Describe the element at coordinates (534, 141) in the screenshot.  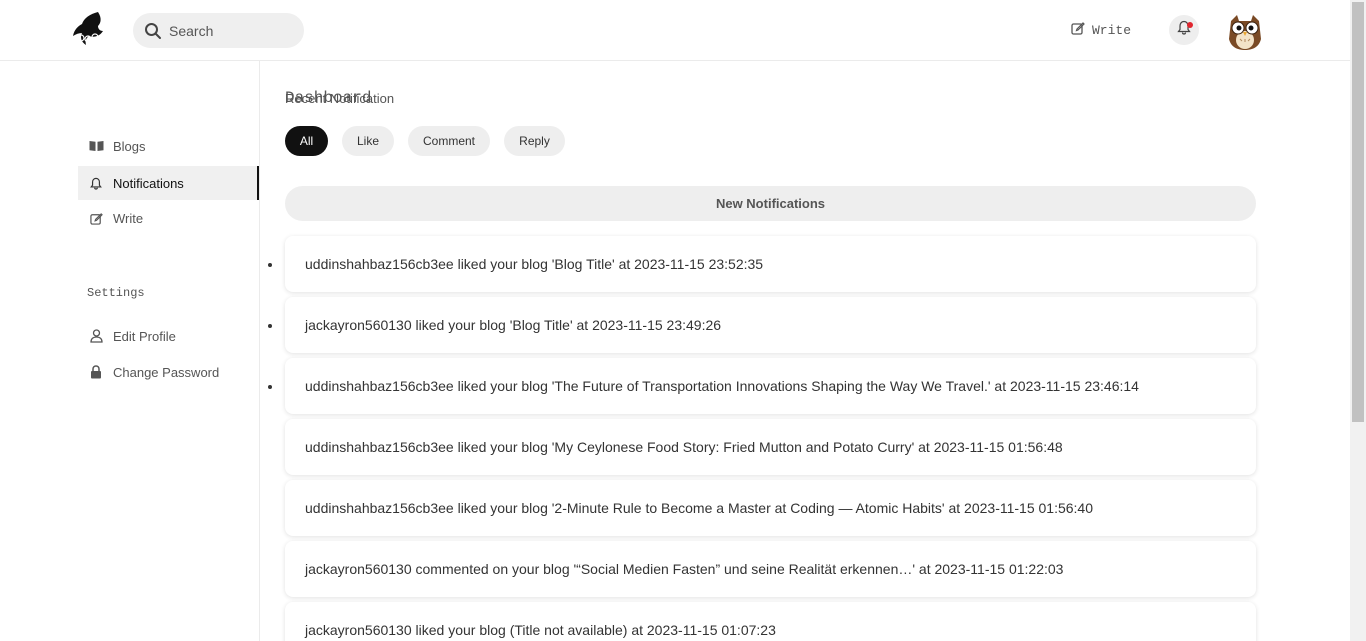
I see `filter-reply-button: Reply` at that location.